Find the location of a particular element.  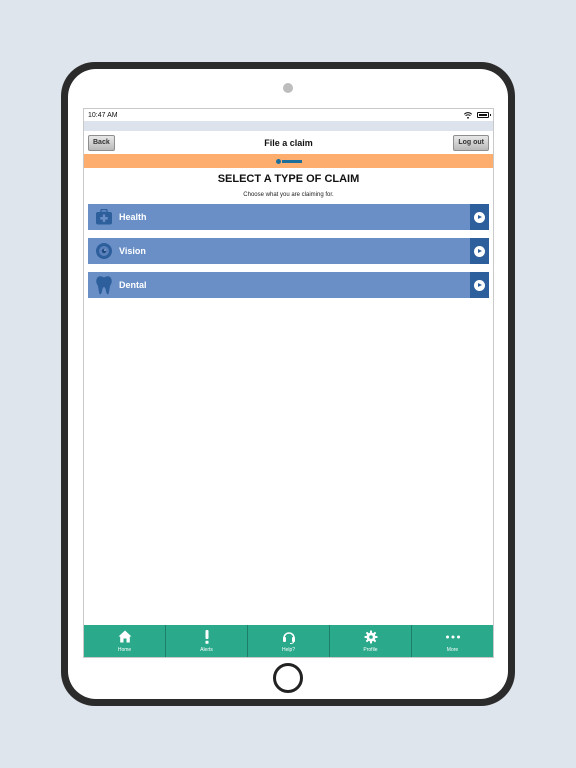

page-title: File a claim is located at coordinates (288, 142).